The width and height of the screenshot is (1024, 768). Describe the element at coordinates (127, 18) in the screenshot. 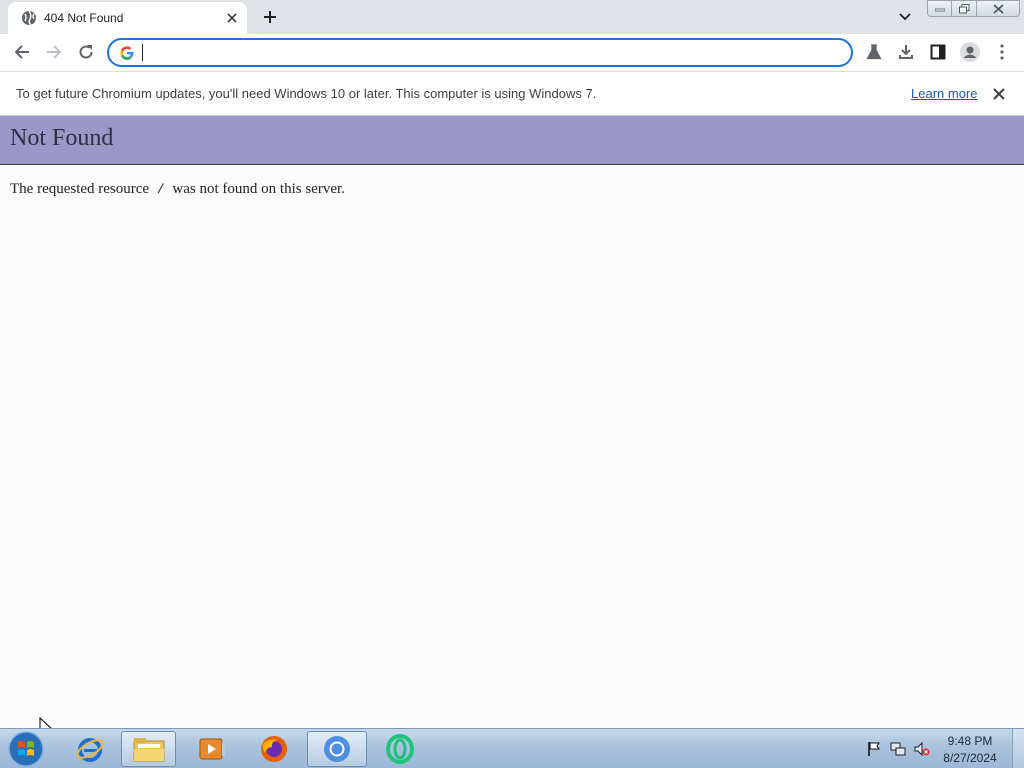

I see `tab-404-not-found: 404 Not Found` at that location.